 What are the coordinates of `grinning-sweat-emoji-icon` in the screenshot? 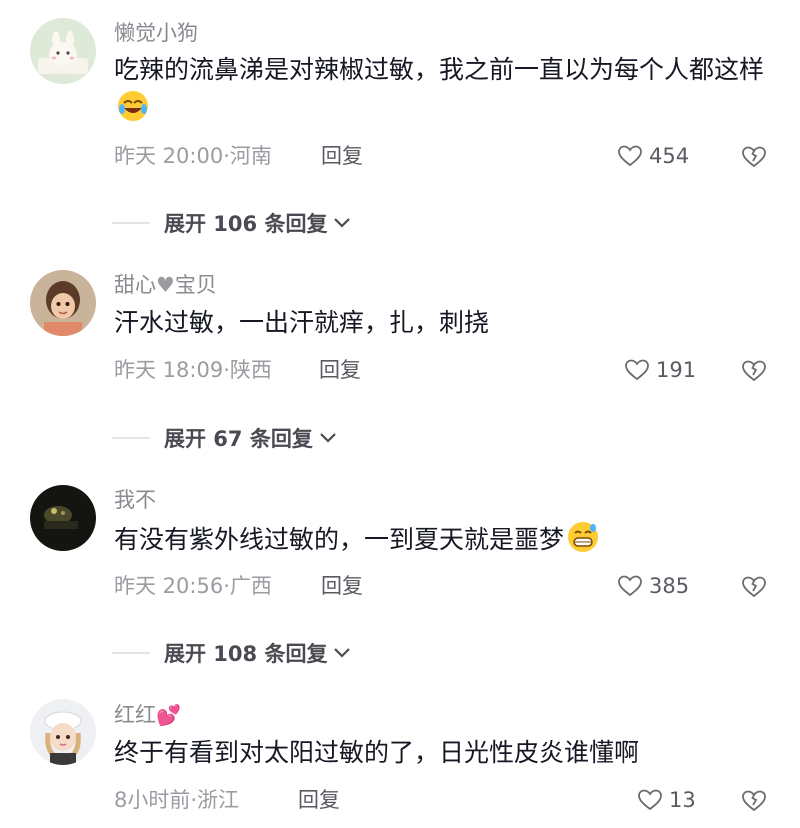 It's located at (583, 537).